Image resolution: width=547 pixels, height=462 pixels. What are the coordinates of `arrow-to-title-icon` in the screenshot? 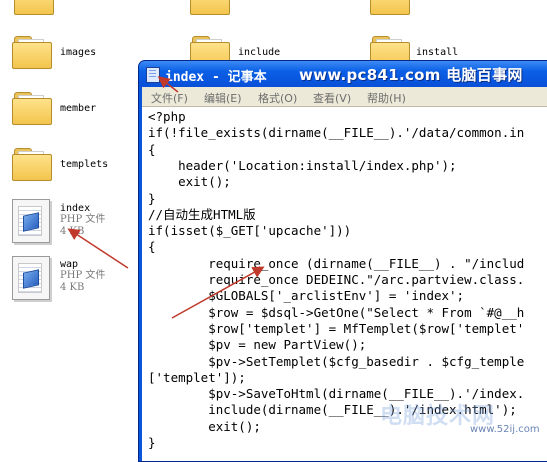 It's located at (168, 84).